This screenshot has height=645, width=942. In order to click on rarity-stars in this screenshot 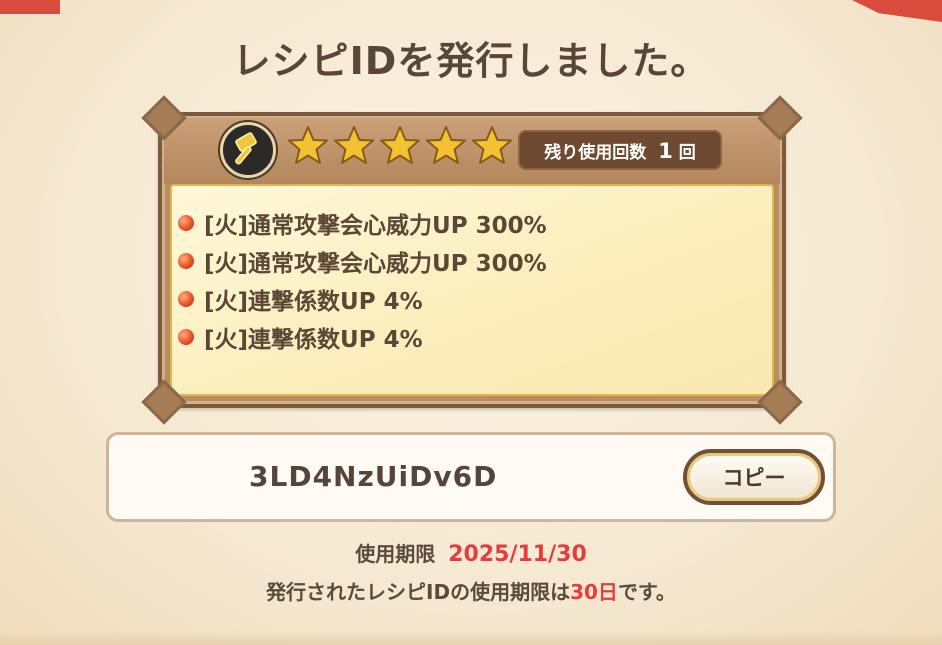, I will do `click(400, 146)`.